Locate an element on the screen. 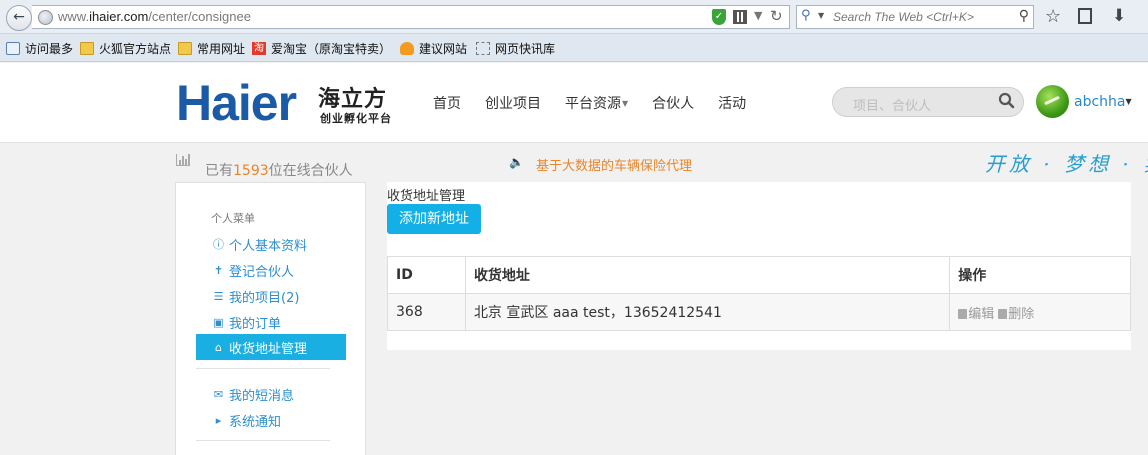 The width and height of the screenshot is (1148, 455). nav-projects: 创业项目 is located at coordinates (513, 103).